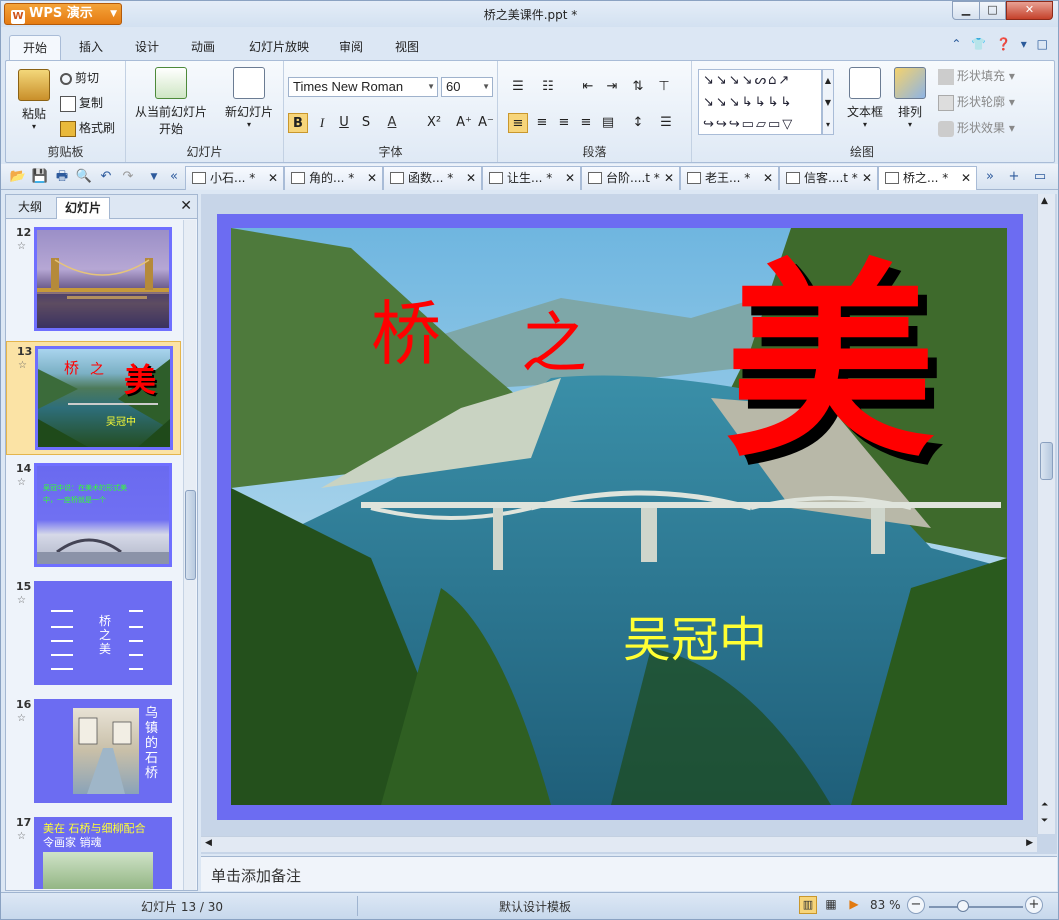 This screenshot has width=1059, height=920. I want to click on doc-tab: 信客....t * ✕, so click(828, 178).